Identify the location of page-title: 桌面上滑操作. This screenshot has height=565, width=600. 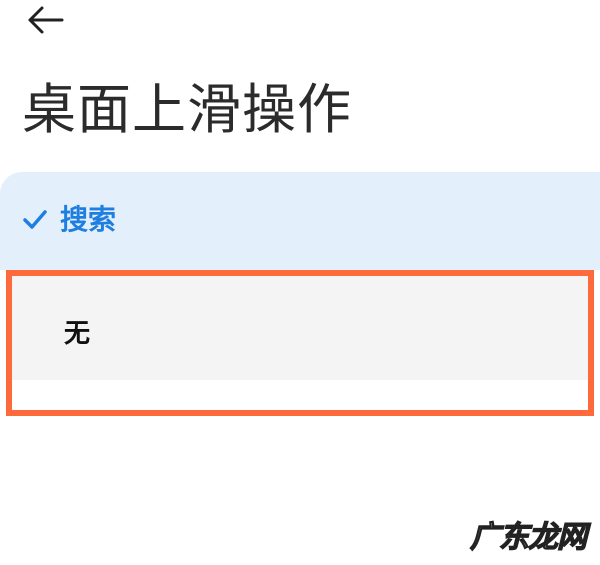
(187, 109).